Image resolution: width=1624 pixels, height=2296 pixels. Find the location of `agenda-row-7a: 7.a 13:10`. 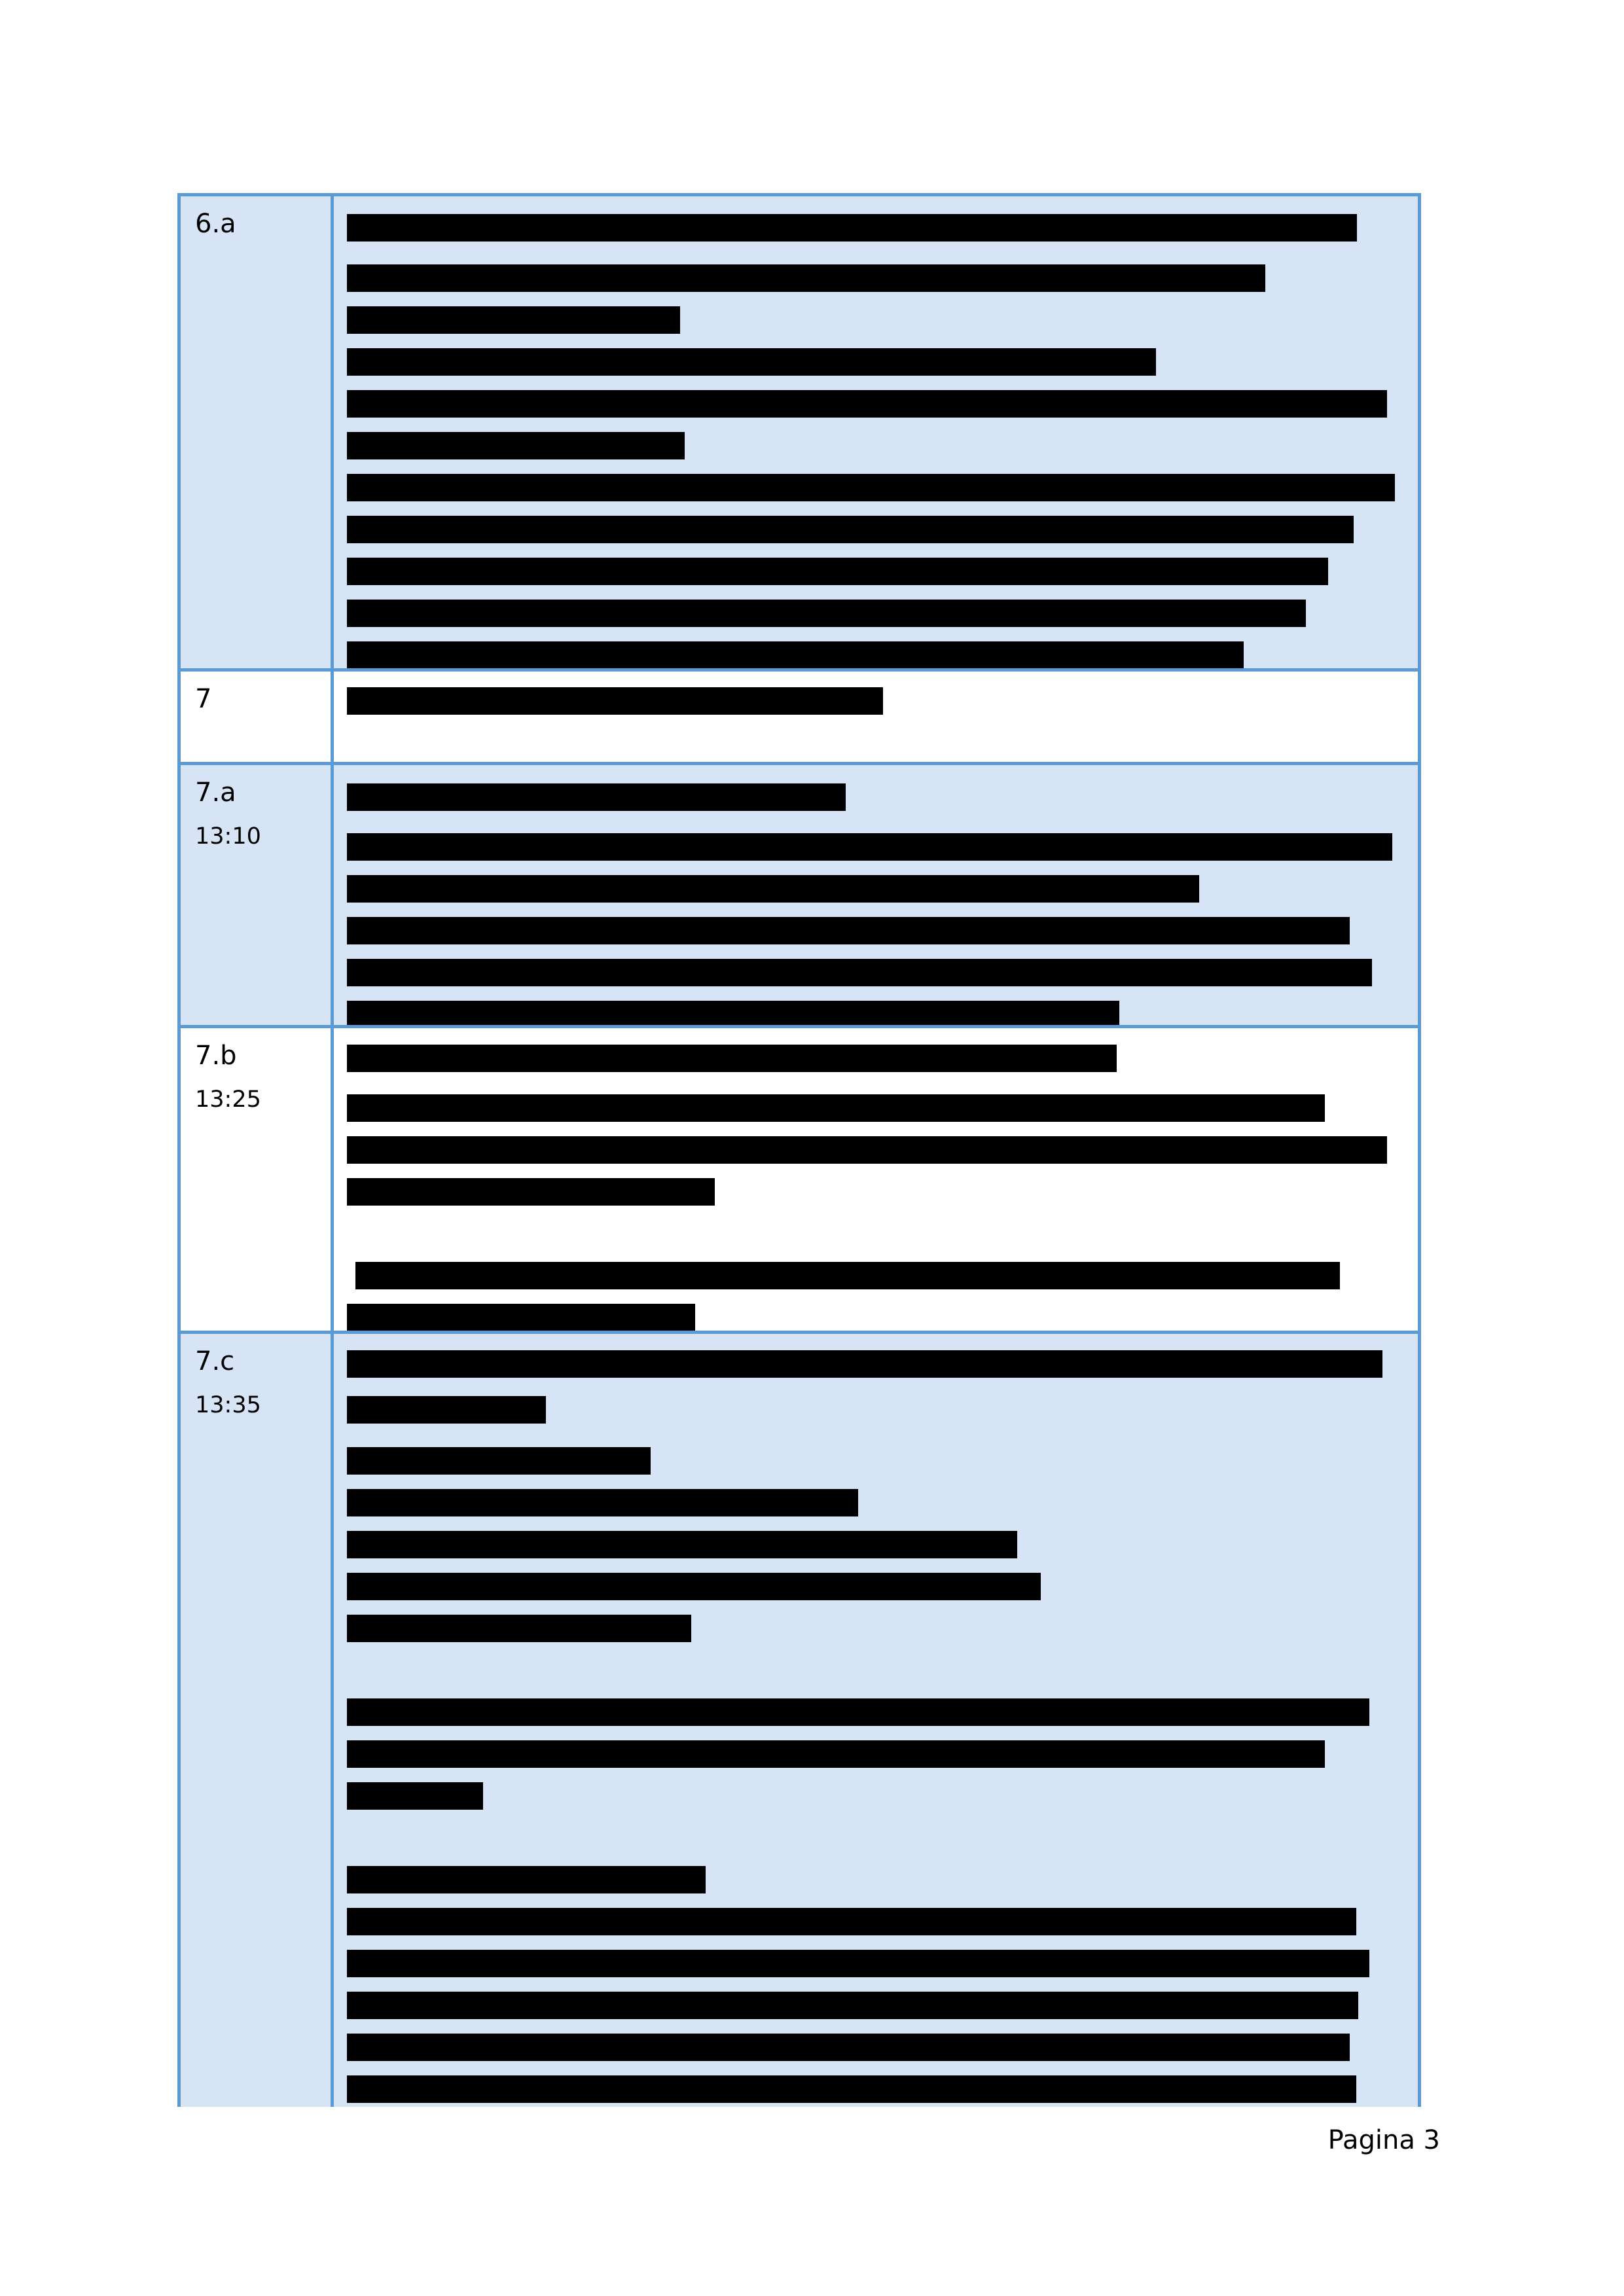

agenda-row-7a: 7.a 13:10 is located at coordinates (799, 895).